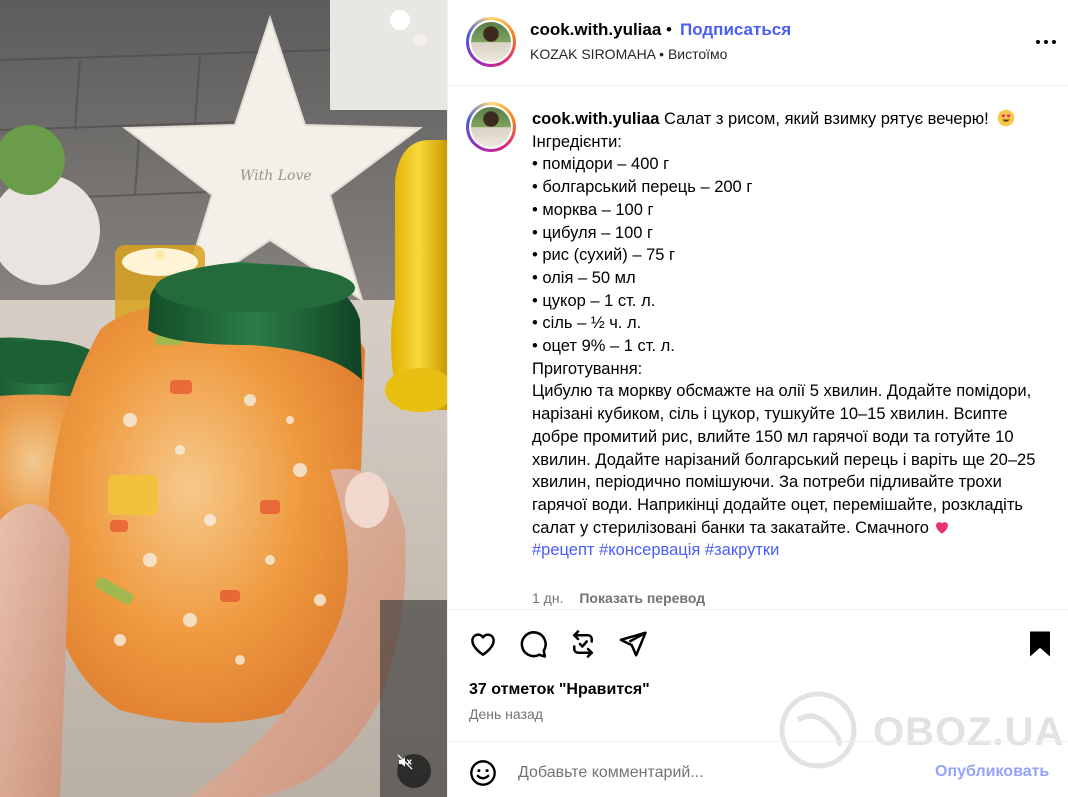  I want to click on ingredient-item: • морква – 100 г, so click(593, 209).